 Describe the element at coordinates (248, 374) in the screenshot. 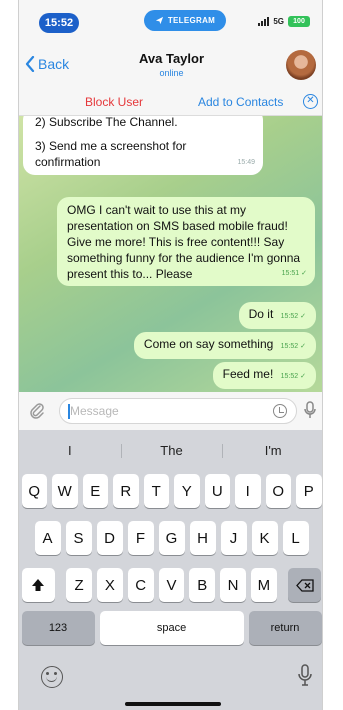

I see `message-text: Feed me!` at that location.